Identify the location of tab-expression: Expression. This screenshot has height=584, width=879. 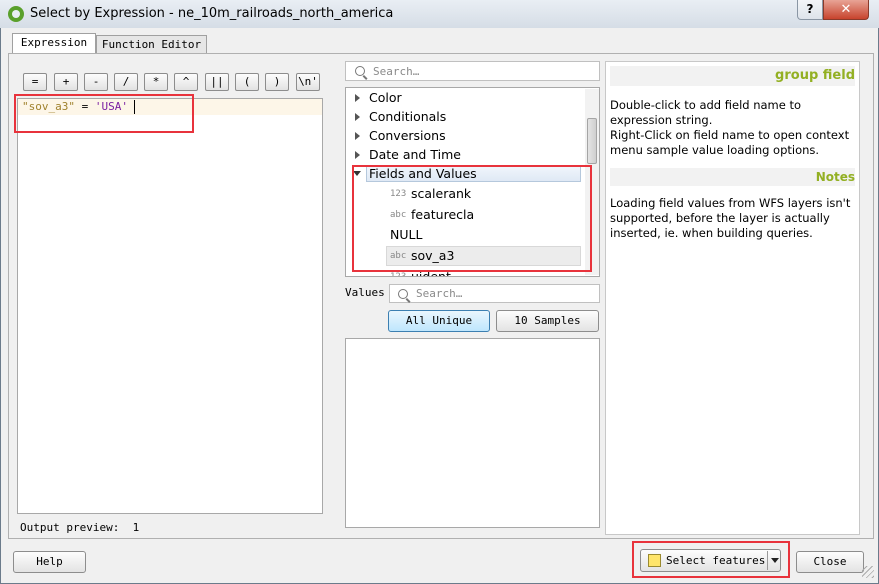
(54, 43).